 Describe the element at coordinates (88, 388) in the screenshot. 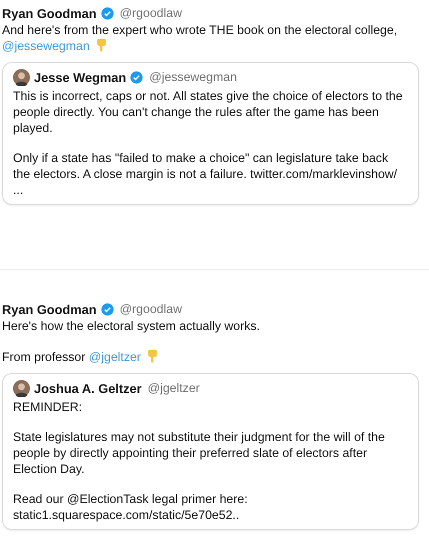

I see `author-name: Joshua A. Geltzer` at that location.